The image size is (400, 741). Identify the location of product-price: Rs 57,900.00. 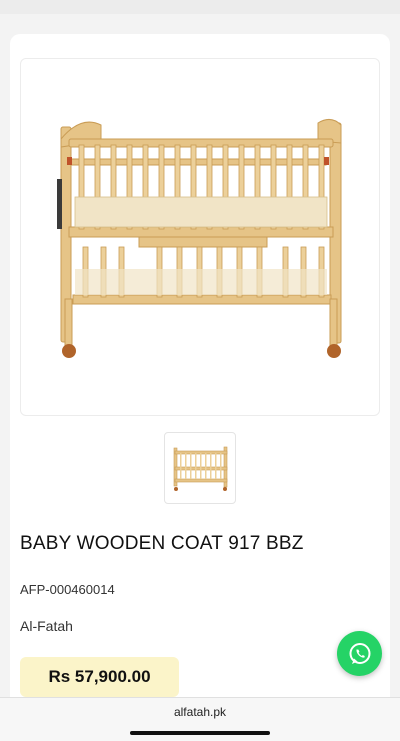
(99, 676).